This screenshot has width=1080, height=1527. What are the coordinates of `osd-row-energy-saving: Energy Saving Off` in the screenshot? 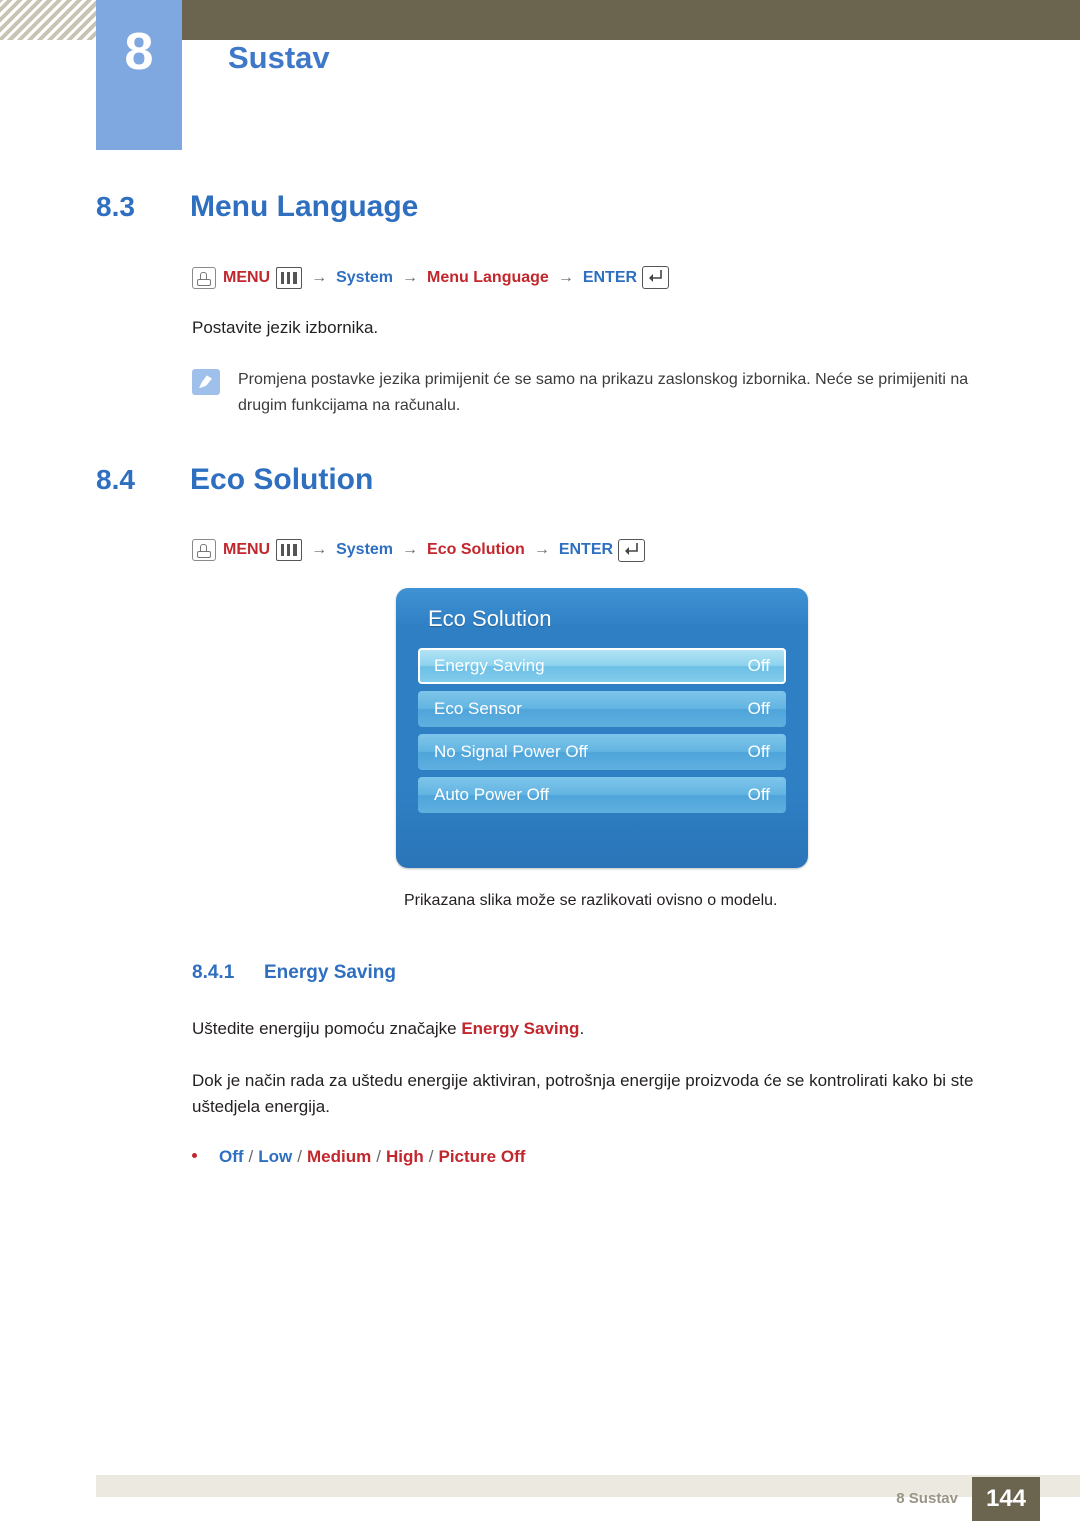 It's located at (602, 665).